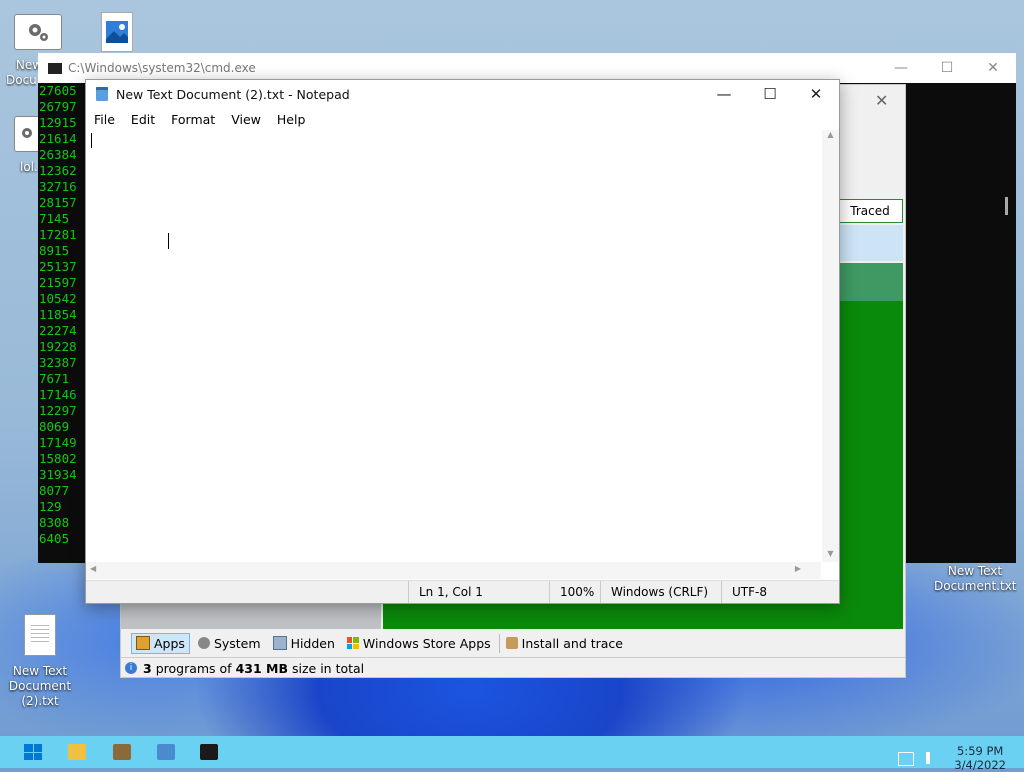  I want to click on notepad-taskbar-icon, so click(166, 752).